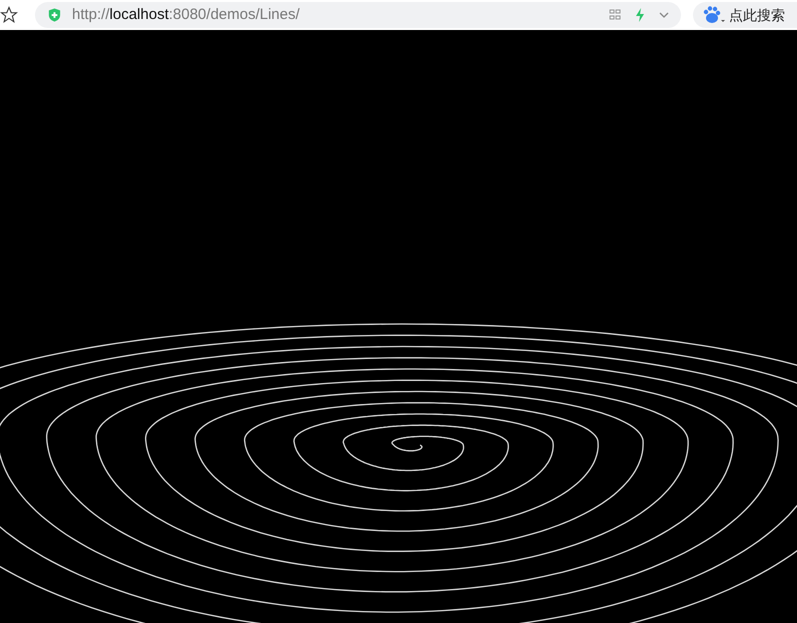 This screenshot has height=623, width=797. I want to click on address-bar: http://localhost:8080/demos/Lines/, so click(358, 15).